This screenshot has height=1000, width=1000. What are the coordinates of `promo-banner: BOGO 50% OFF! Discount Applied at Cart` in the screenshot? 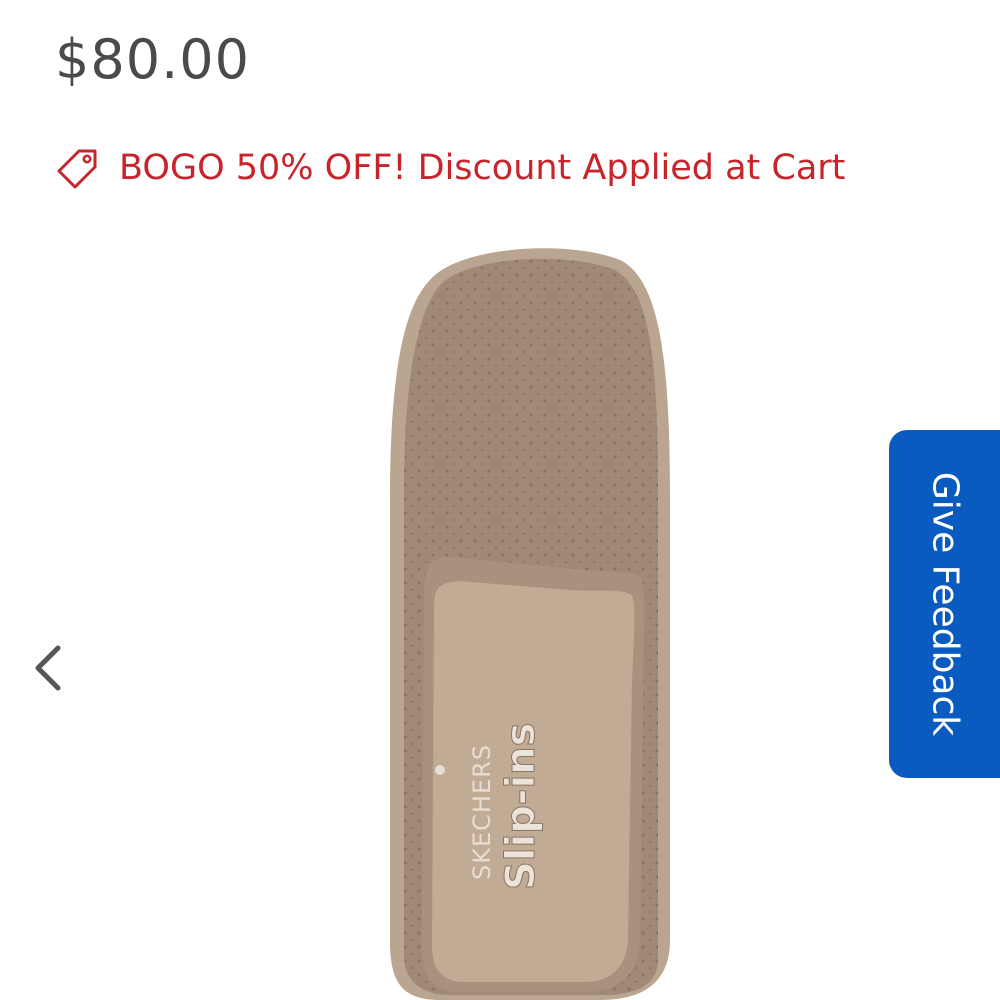 It's located at (450, 168).